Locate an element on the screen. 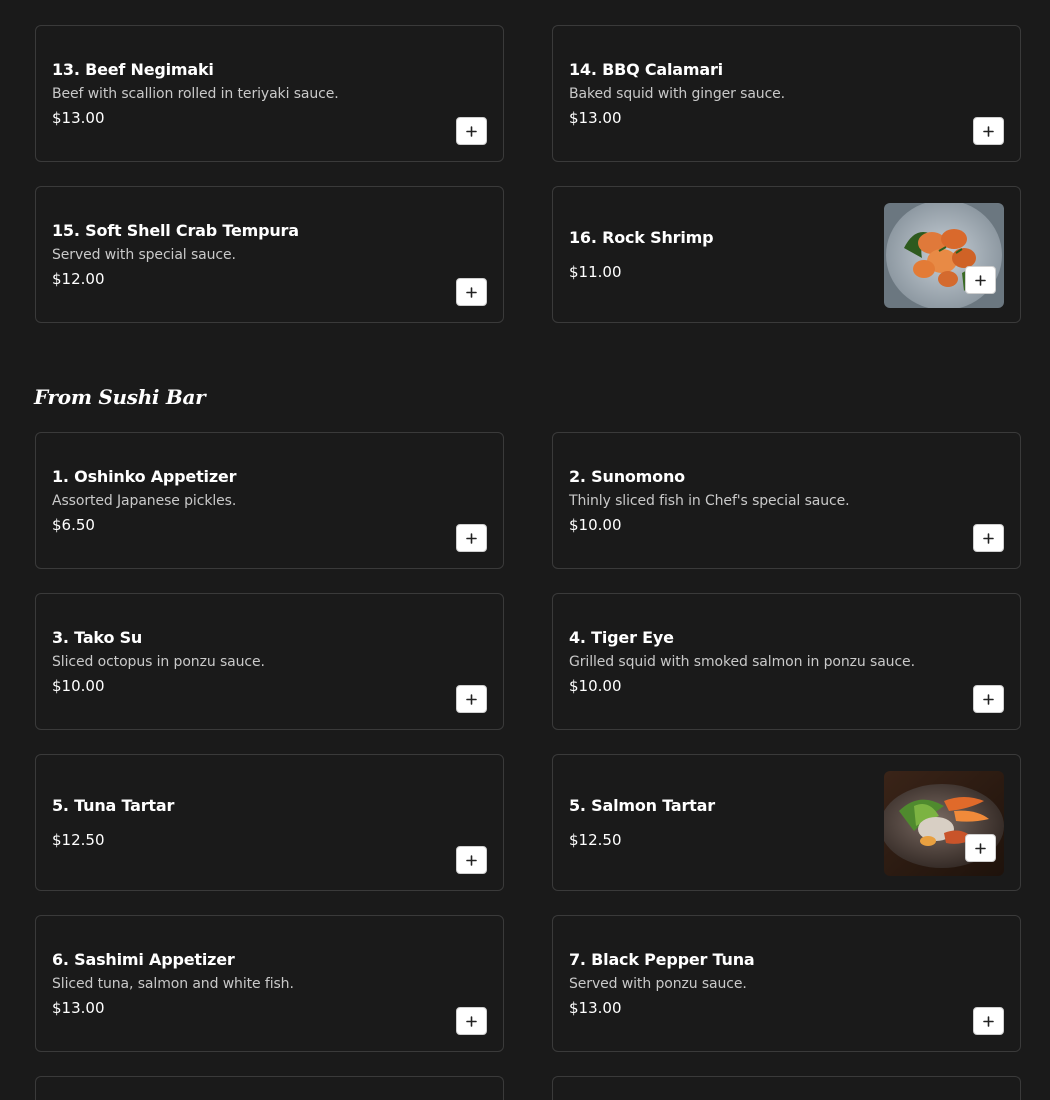 The width and height of the screenshot is (1050, 1100). menu-item-description: Assorted Japanese pickles. is located at coordinates (144, 500).